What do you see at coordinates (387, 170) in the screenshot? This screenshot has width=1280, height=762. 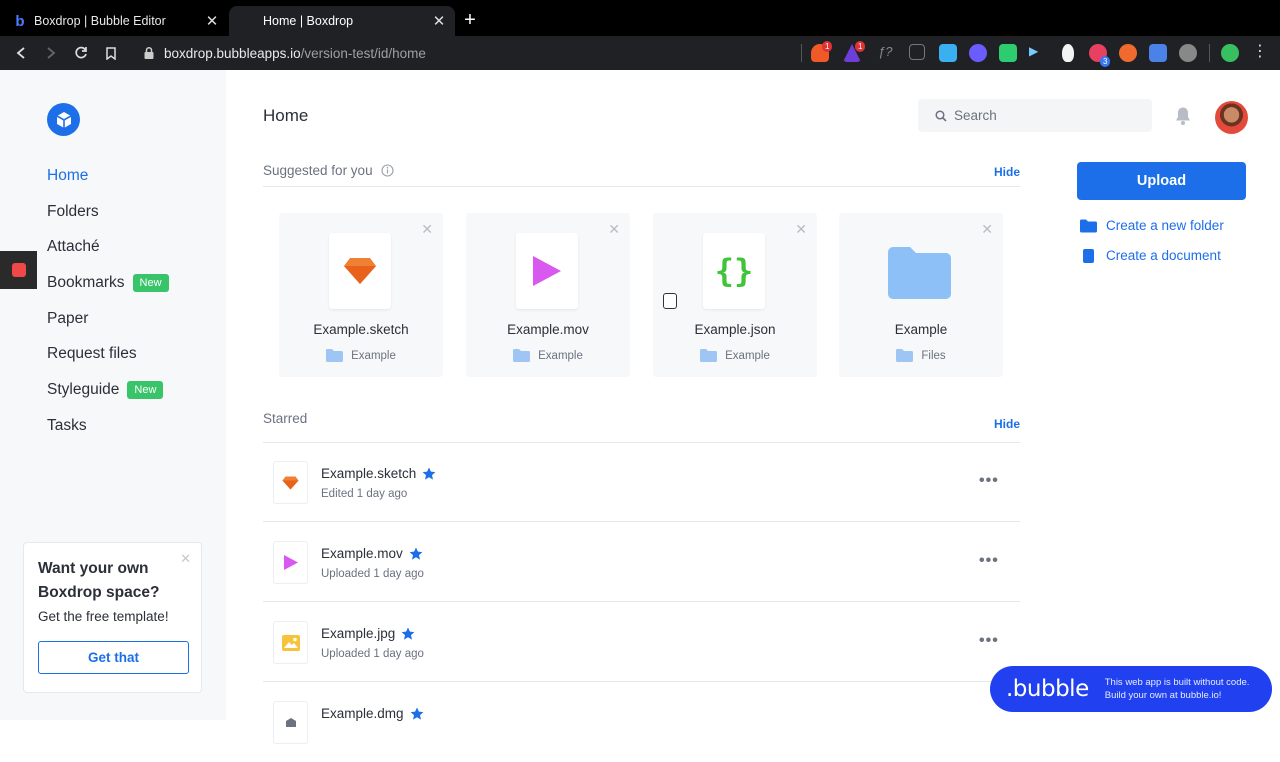 I see `info-icon` at bounding box center [387, 170].